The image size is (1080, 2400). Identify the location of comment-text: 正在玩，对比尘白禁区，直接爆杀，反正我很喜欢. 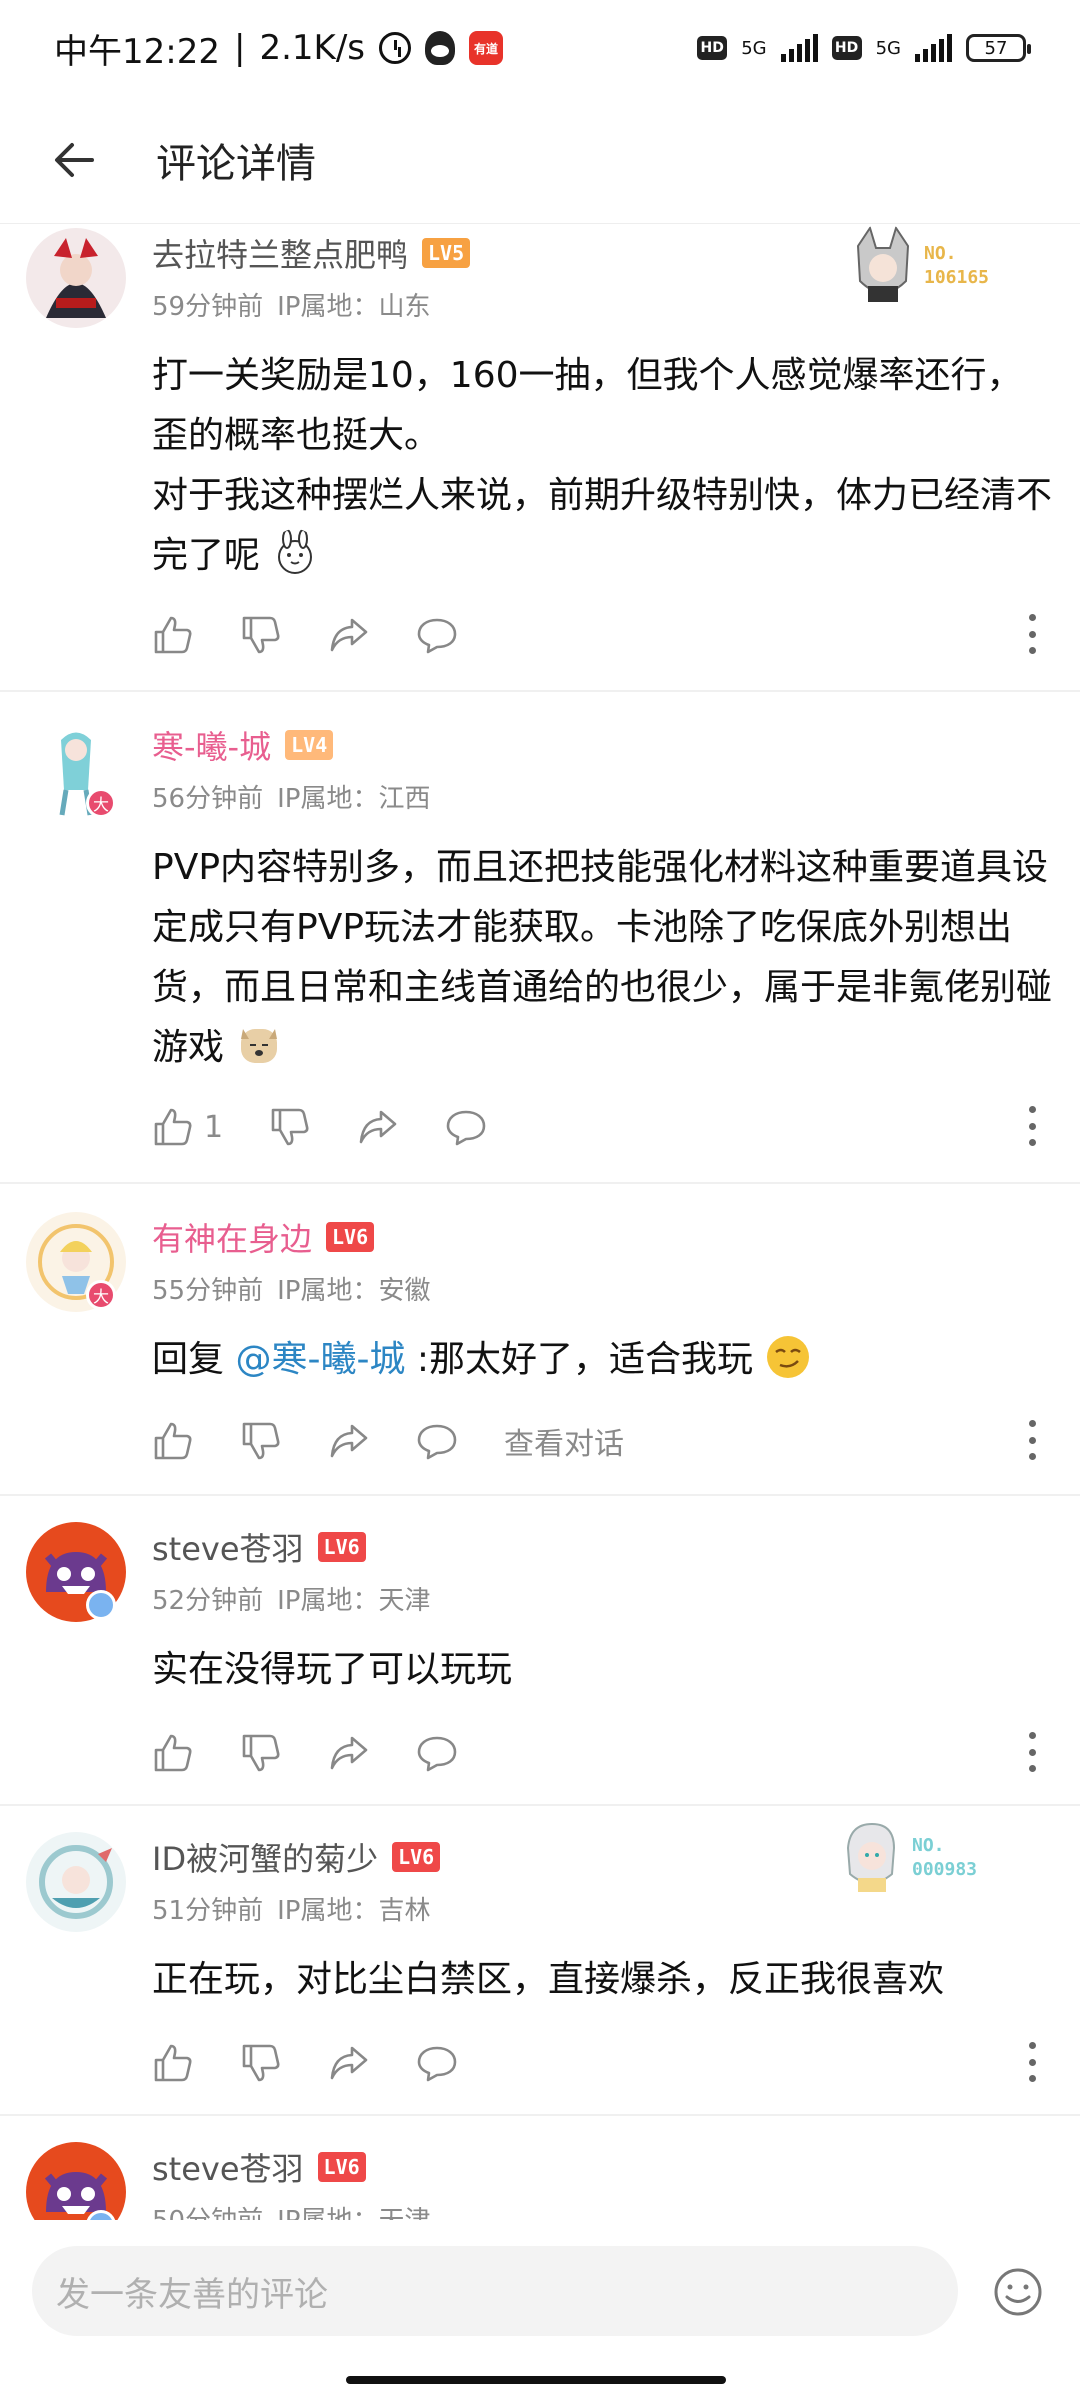
(602, 1980).